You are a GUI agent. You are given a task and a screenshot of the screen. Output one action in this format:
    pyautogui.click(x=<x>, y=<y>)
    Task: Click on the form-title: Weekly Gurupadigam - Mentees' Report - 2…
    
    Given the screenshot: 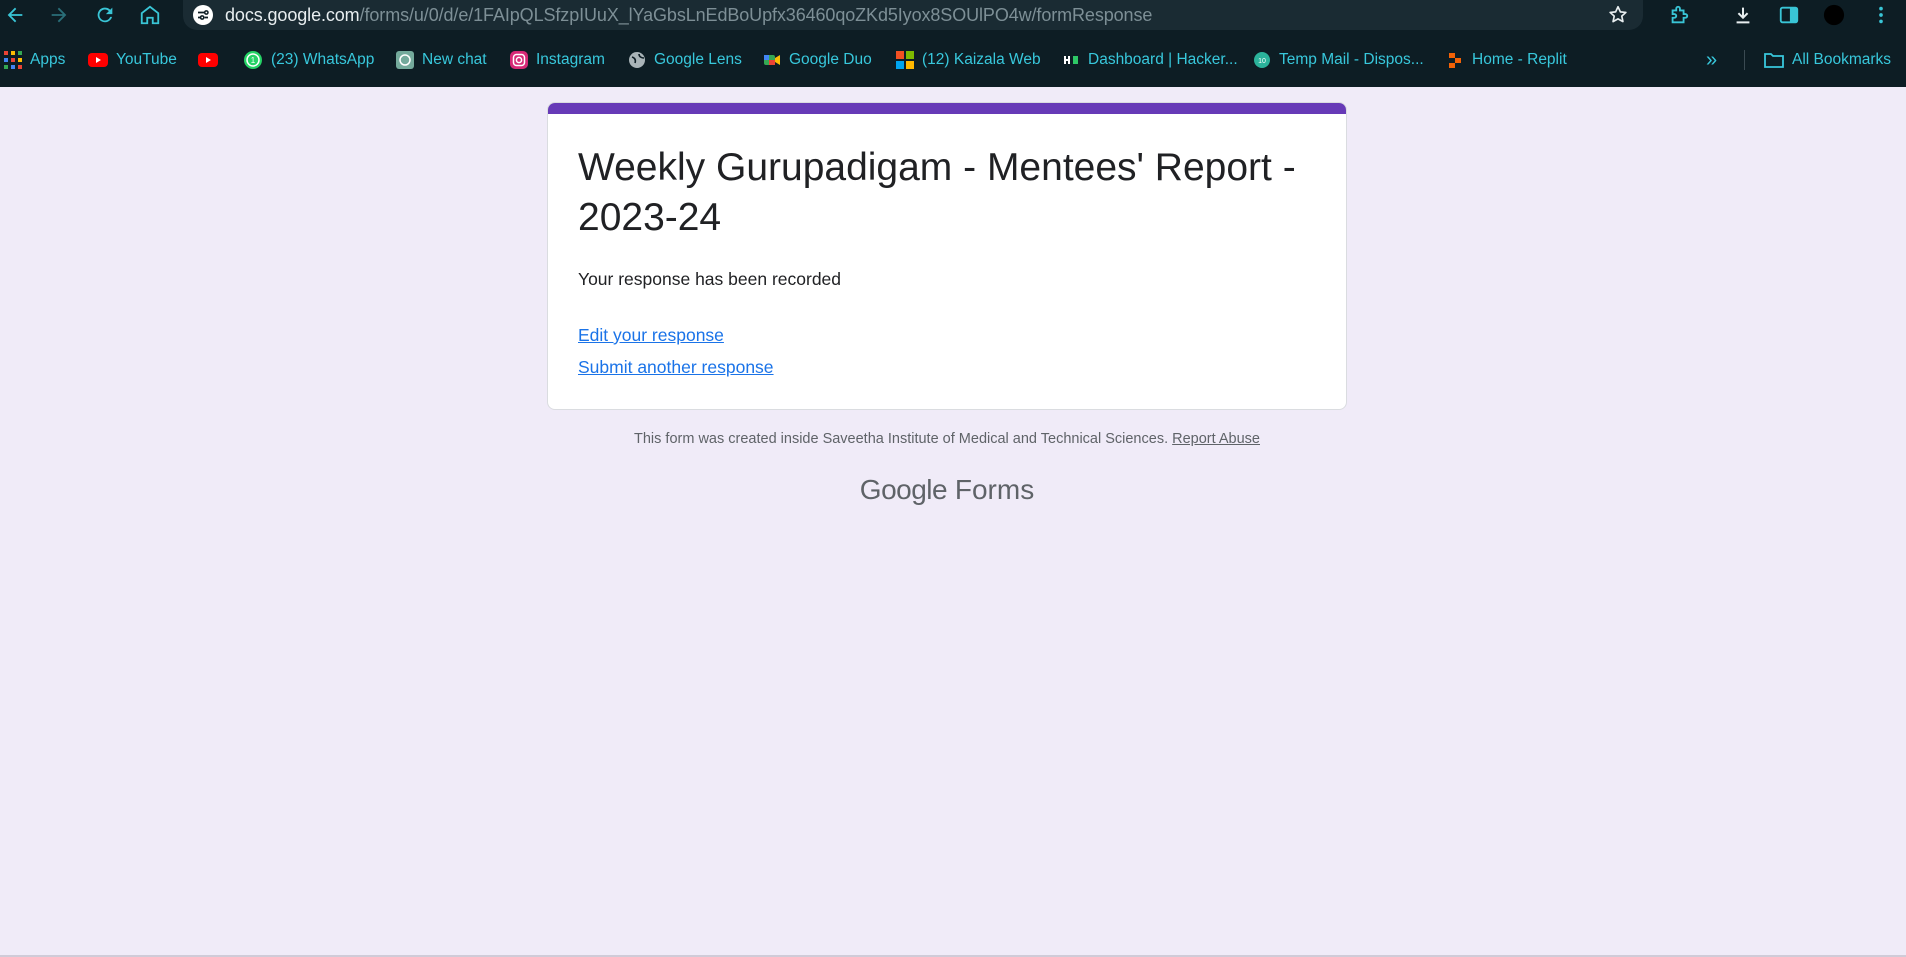 What is the action you would take?
    pyautogui.click(x=937, y=192)
    